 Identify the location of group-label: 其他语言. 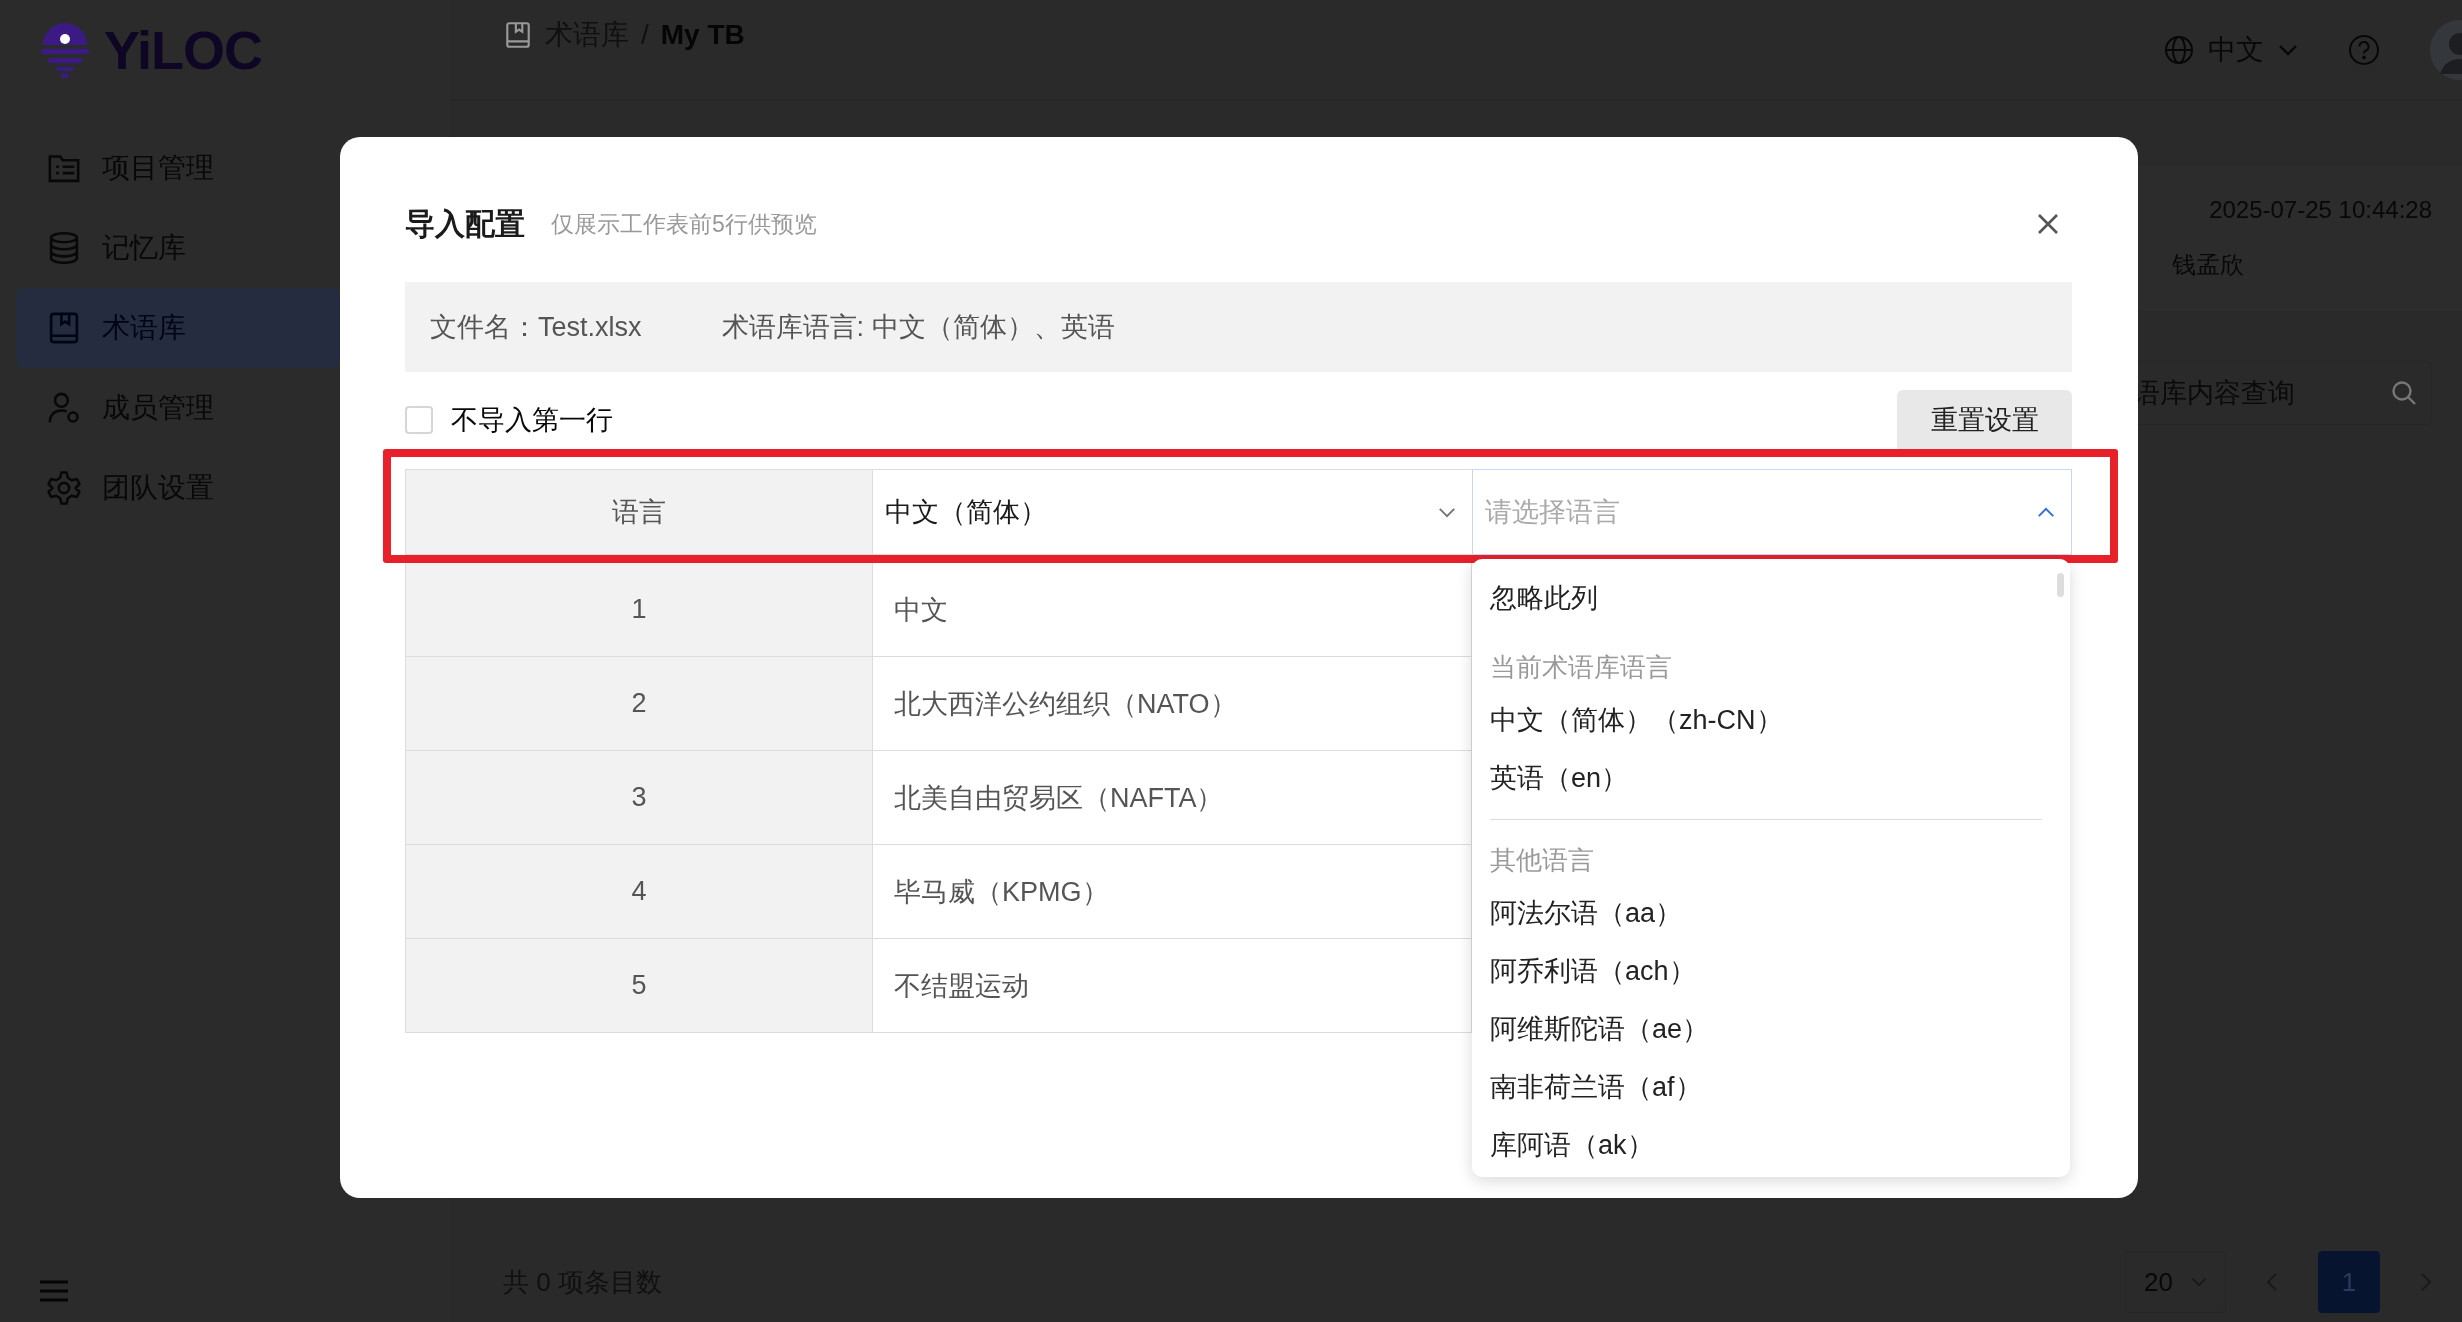
(1542, 860).